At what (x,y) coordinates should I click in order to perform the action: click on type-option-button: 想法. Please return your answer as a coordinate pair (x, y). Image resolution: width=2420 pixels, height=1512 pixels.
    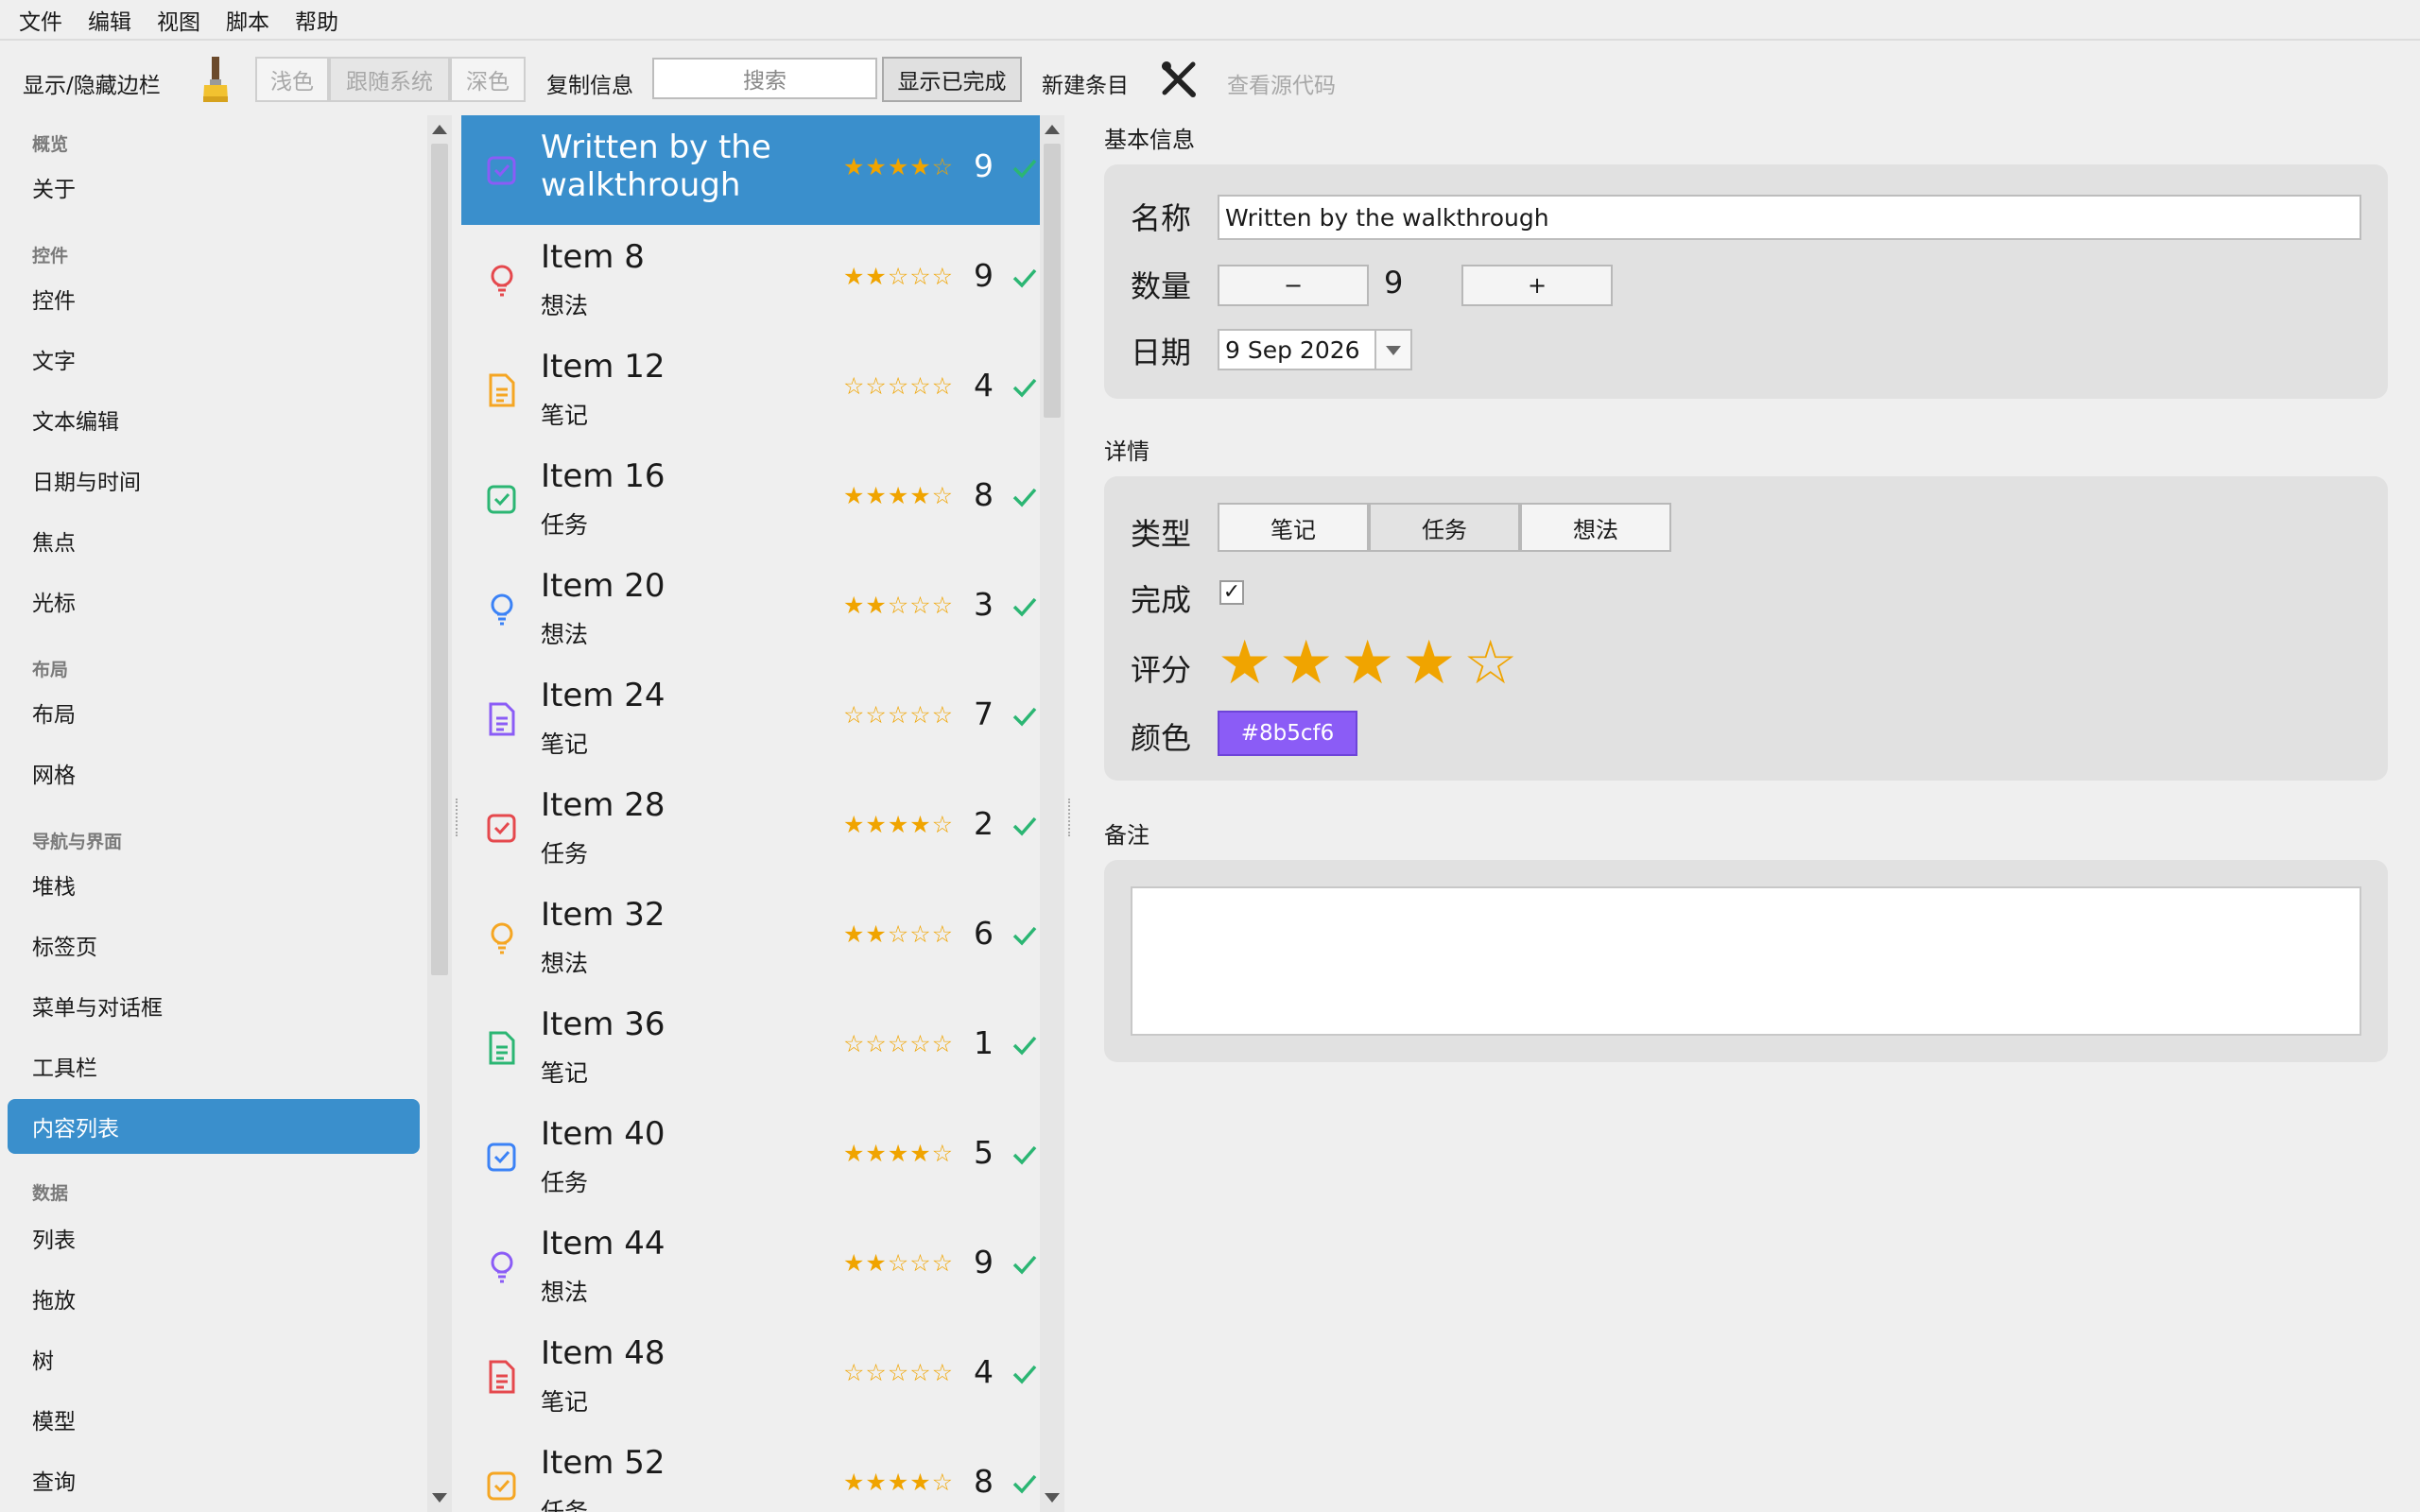
    Looking at the image, I should click on (1595, 527).